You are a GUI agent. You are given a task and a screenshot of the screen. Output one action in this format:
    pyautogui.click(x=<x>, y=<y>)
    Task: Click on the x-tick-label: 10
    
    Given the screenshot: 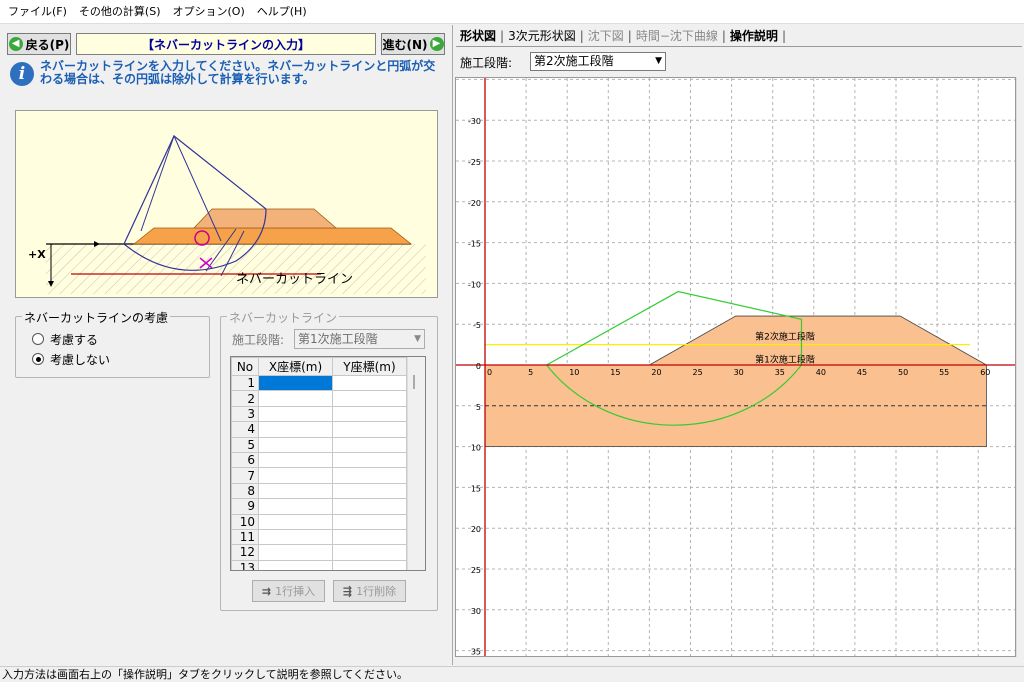 What is the action you would take?
    pyautogui.click(x=574, y=372)
    